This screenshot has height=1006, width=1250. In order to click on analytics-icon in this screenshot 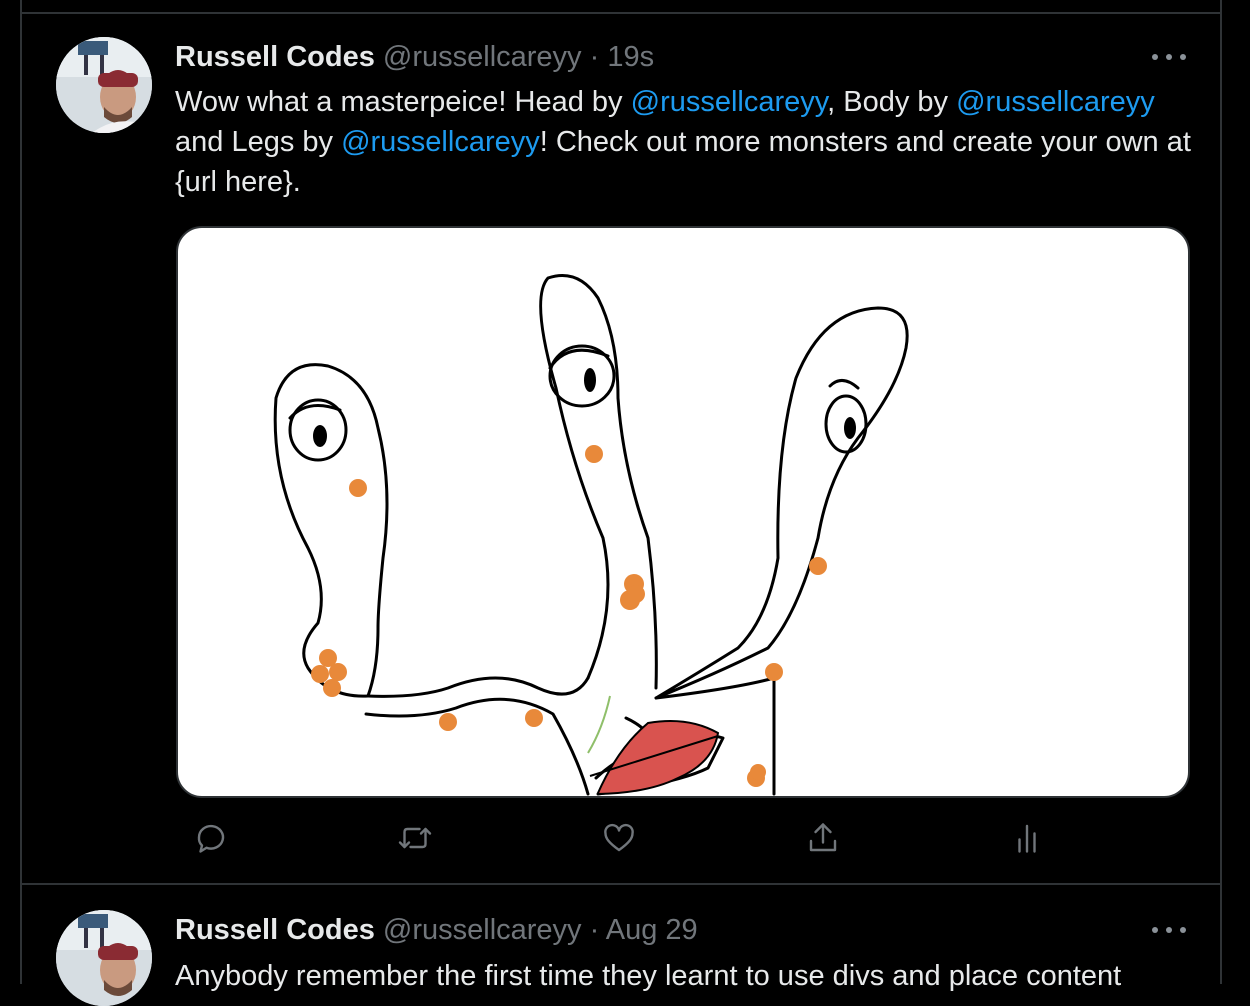, I will do `click(1027, 838)`.